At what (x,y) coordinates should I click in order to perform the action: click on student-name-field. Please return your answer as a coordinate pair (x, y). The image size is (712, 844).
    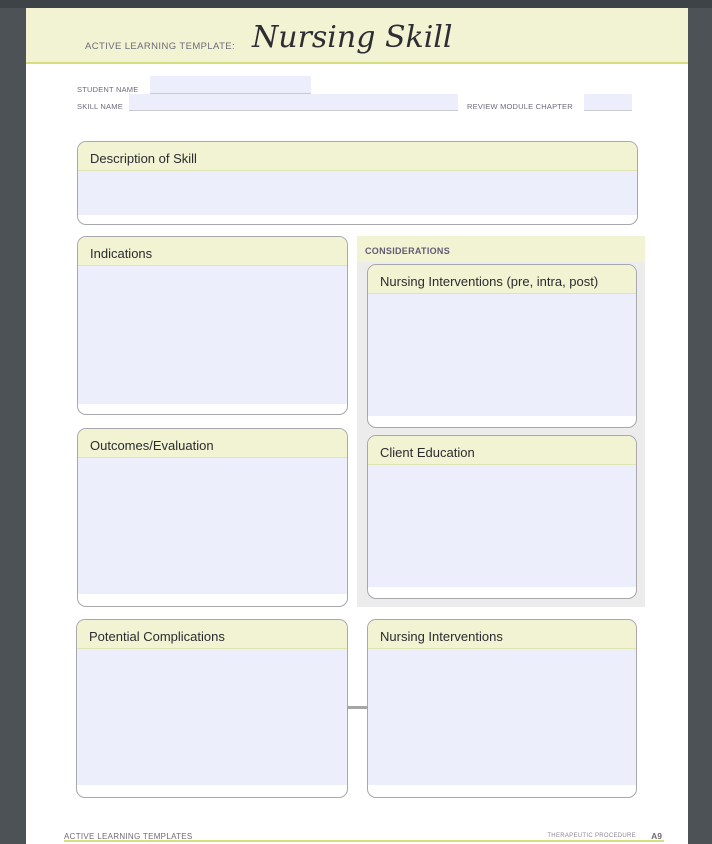
    Looking at the image, I should click on (230, 85).